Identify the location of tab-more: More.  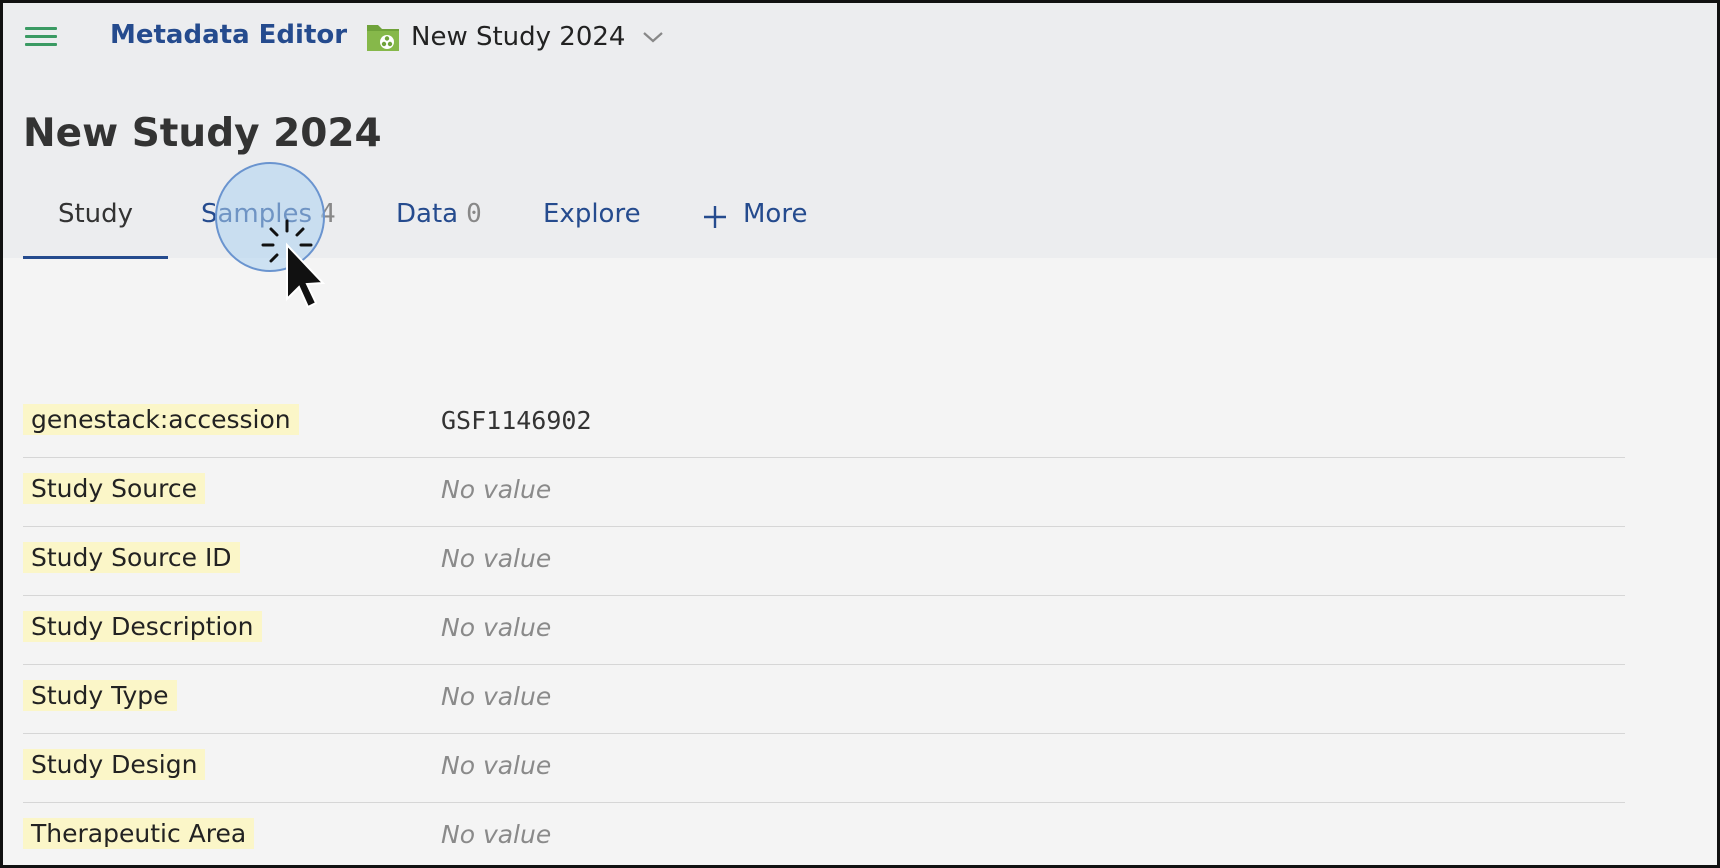
(755, 229).